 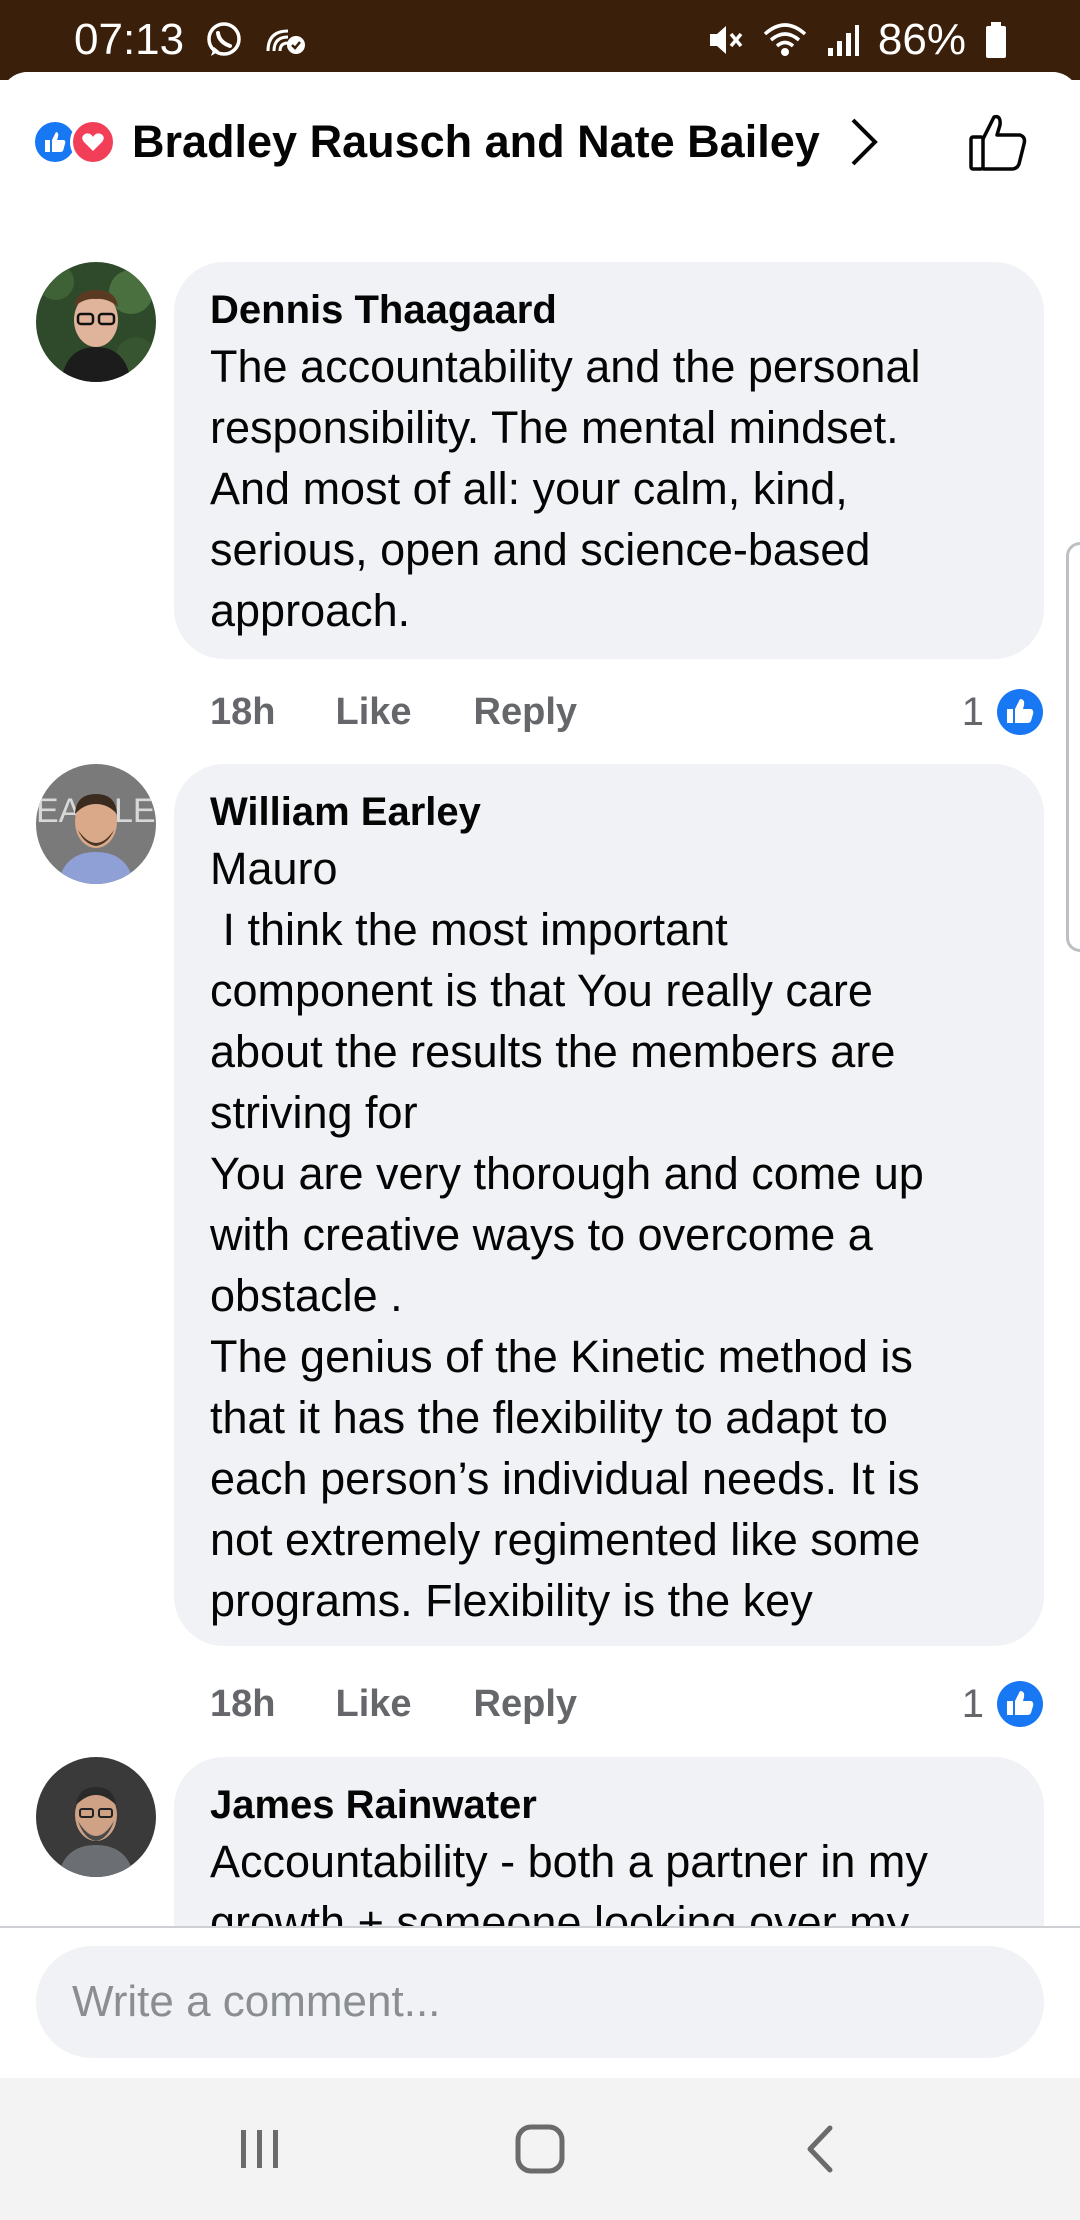 What do you see at coordinates (921, 39) in the screenshot?
I see `battery-percent: 86%` at bounding box center [921, 39].